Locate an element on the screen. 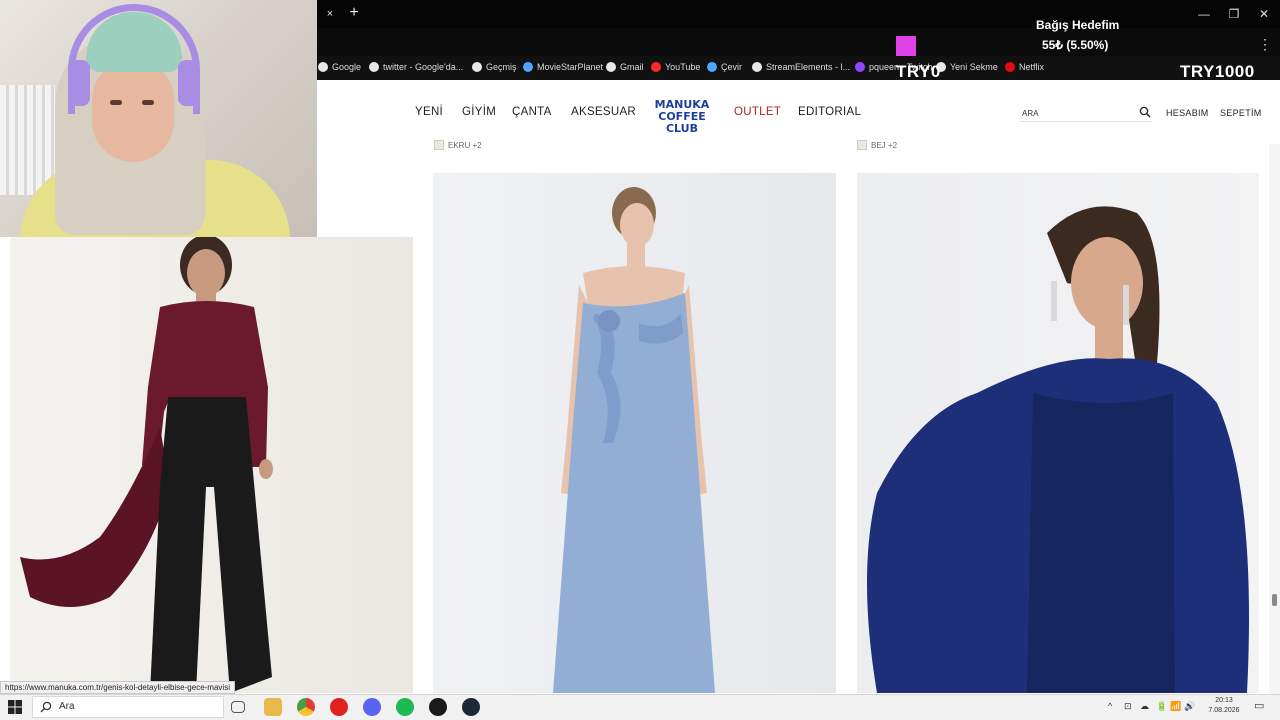 Image resolution: width=1280 pixels, height=720 pixels. search-input is located at coordinates (1077, 113).